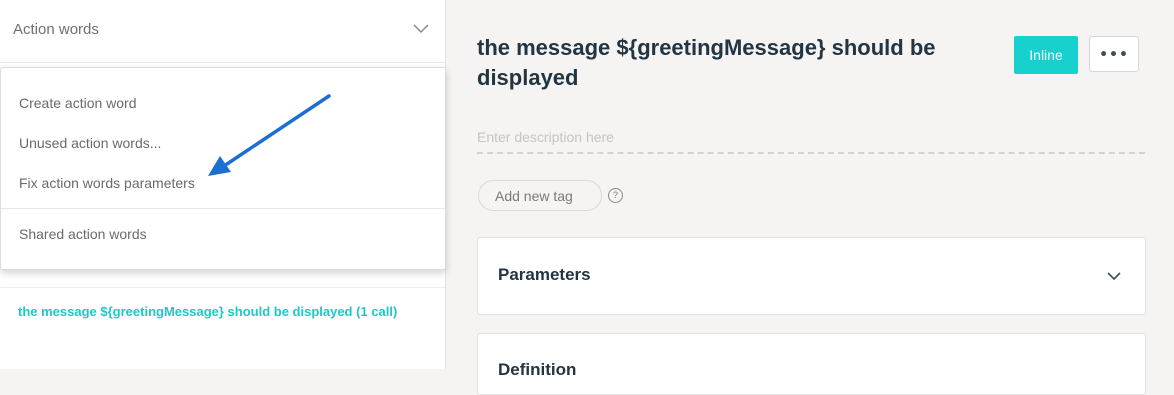 The width and height of the screenshot is (1174, 395). Describe the element at coordinates (544, 274) in the screenshot. I see `parameters-title: Parameters` at that location.